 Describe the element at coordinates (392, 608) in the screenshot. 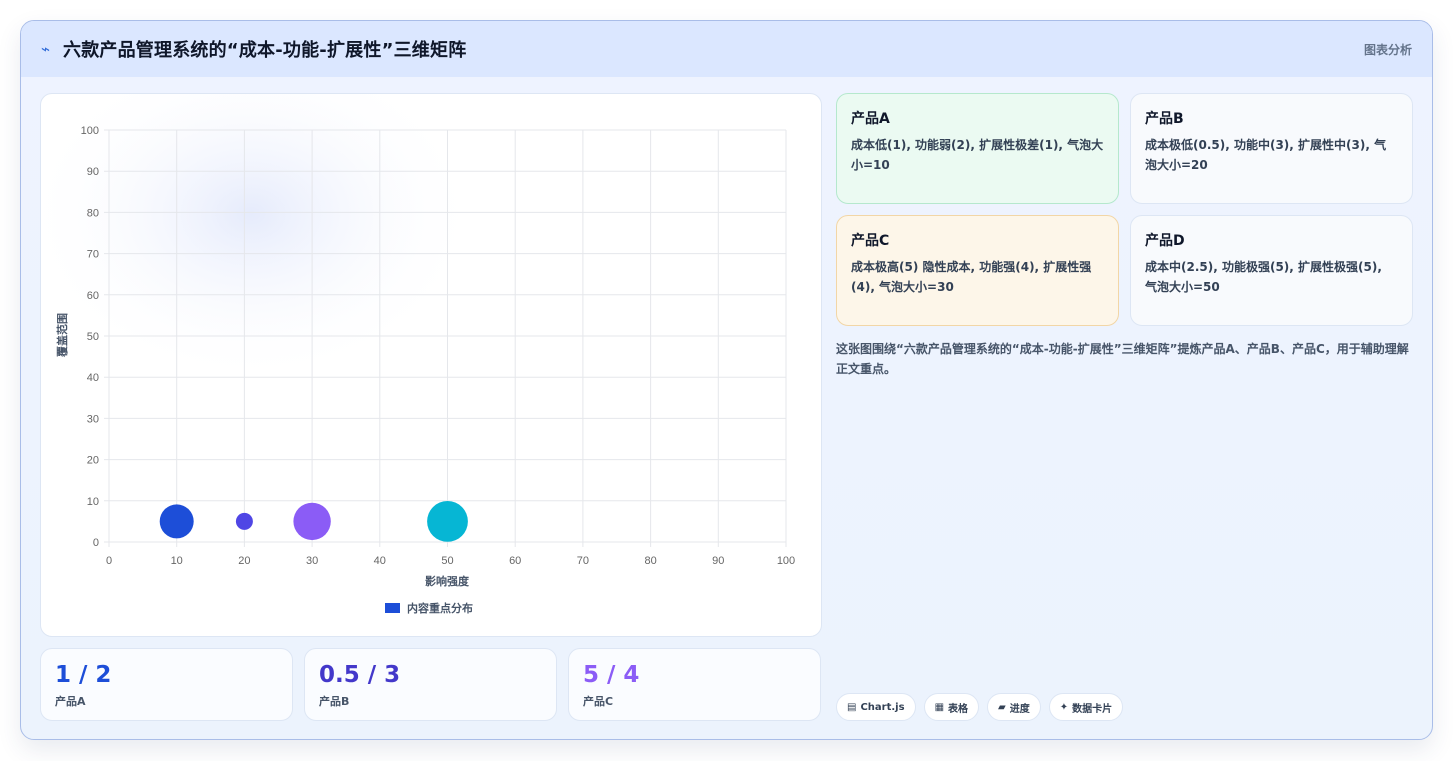

I see `legend-swatch` at that location.